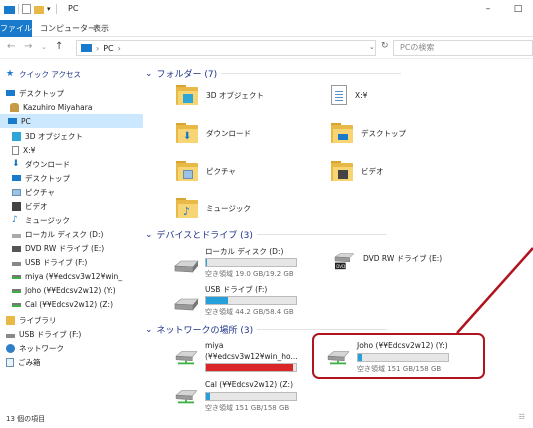 Image resolution: width=533 pixels, height=428 pixels. Describe the element at coordinates (41, 178) in the screenshot. I see `sidebar-item-desktop-2: デスクトップ` at that location.